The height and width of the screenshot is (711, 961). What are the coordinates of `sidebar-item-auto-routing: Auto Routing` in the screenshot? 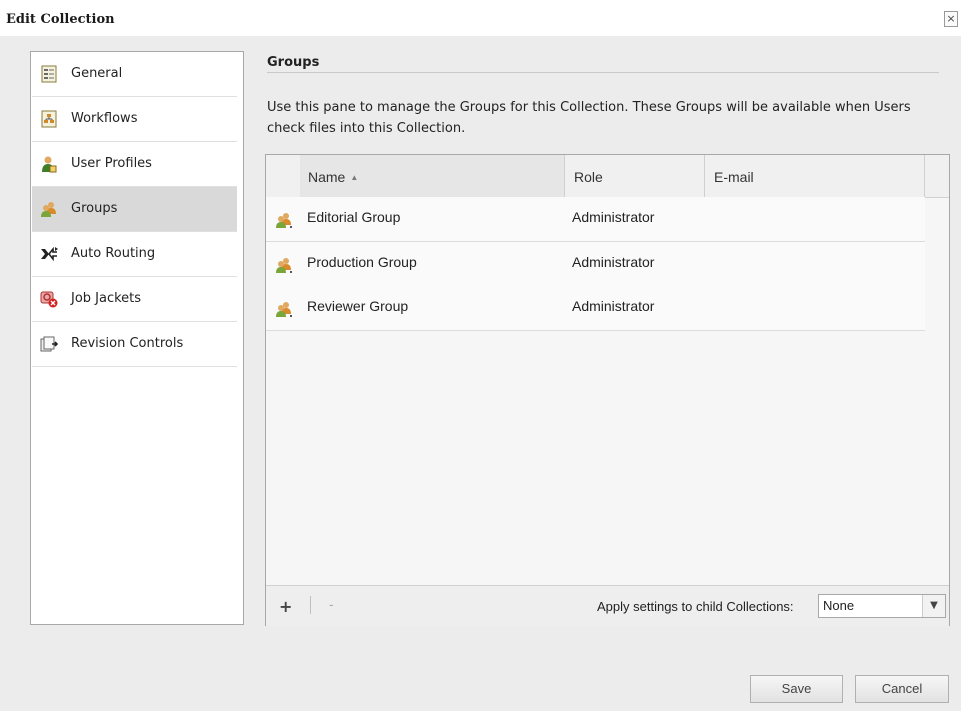 It's located at (134, 254).